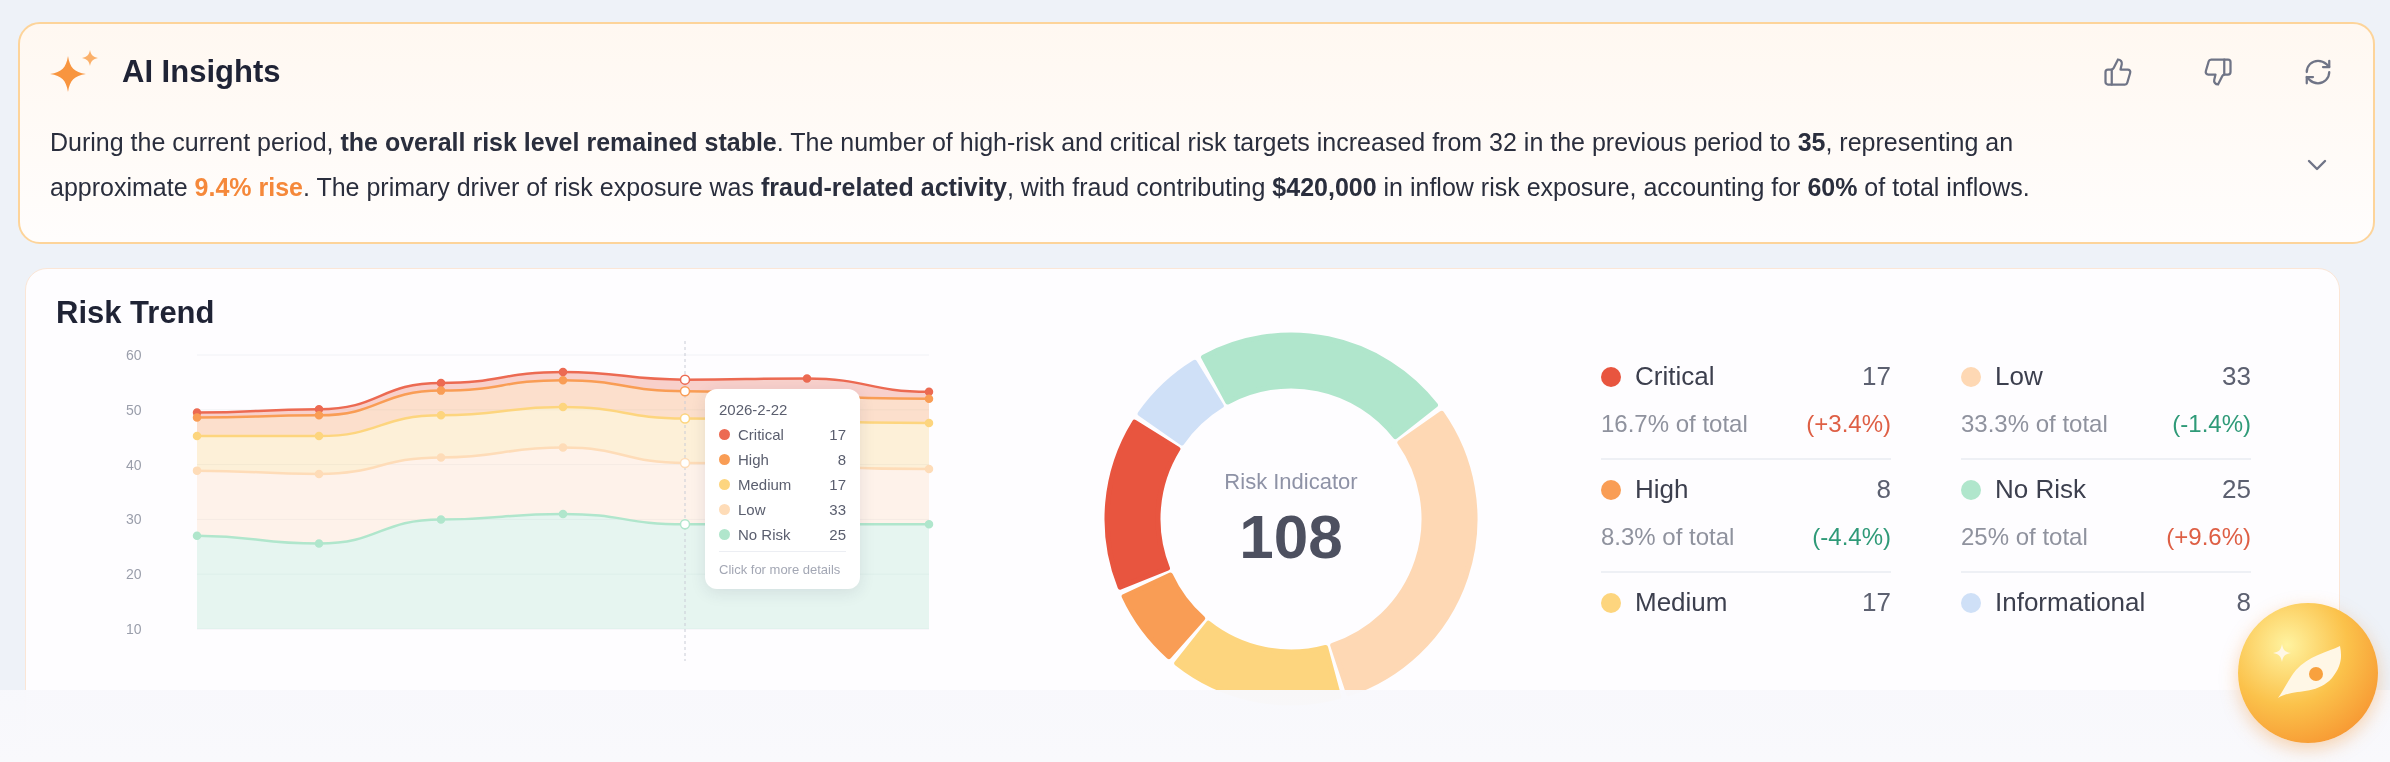 Image resolution: width=2390 pixels, height=762 pixels. Describe the element at coordinates (2019, 376) in the screenshot. I see `legend-name: Low` at that location.